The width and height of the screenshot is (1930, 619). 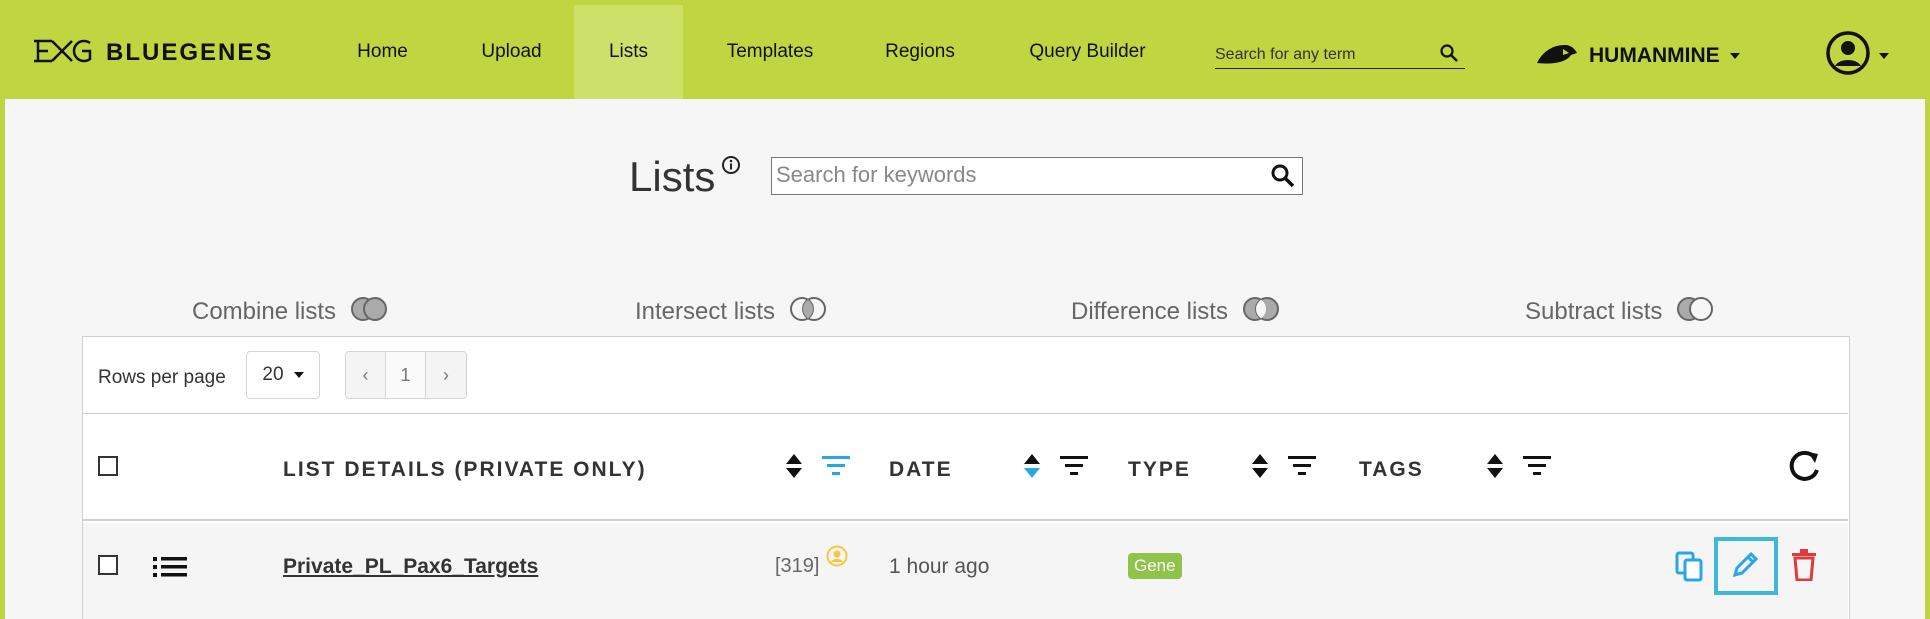 What do you see at coordinates (63, 53) in the screenshot?
I see `logo-icon` at bounding box center [63, 53].